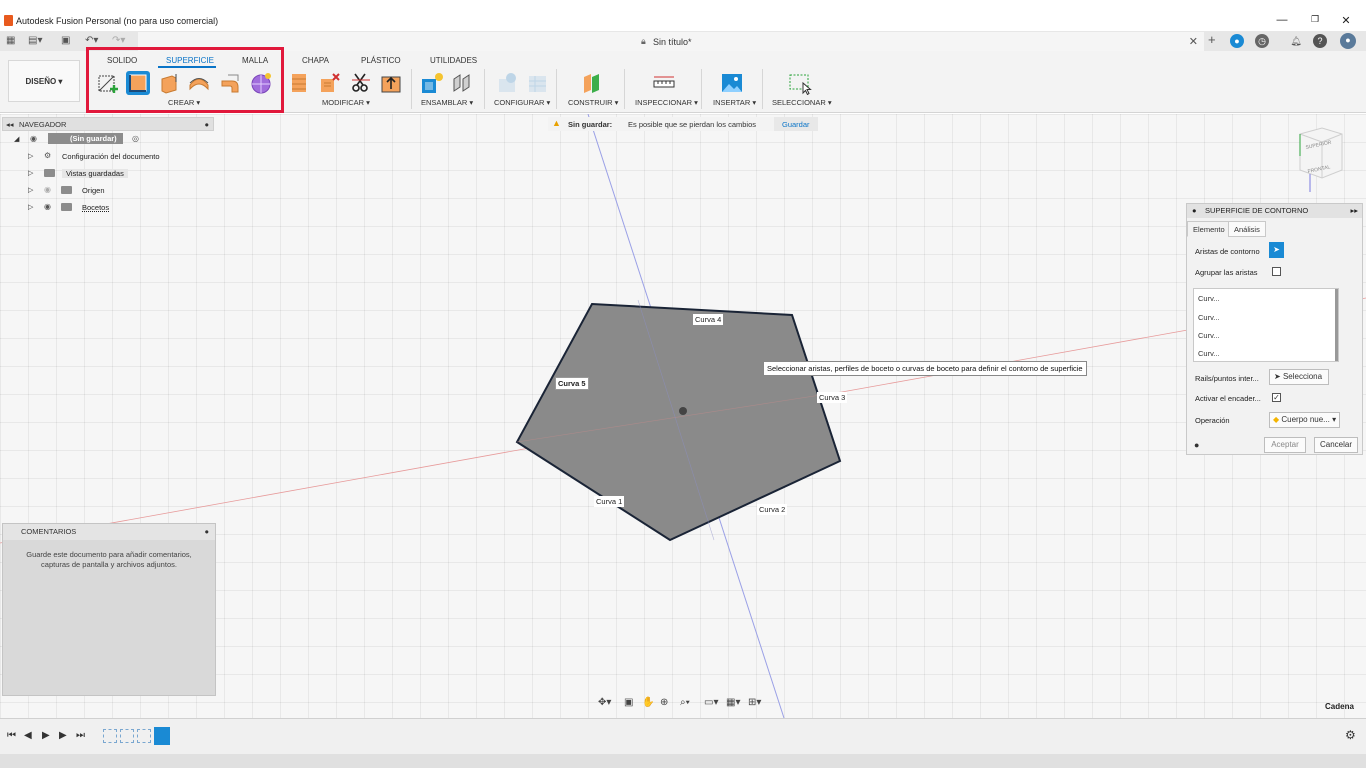 This screenshot has width=1366, height=768. What do you see at coordinates (108, 156) in the screenshot?
I see `nav-item: ▷ ⚙ Configuración del documento` at bounding box center [108, 156].